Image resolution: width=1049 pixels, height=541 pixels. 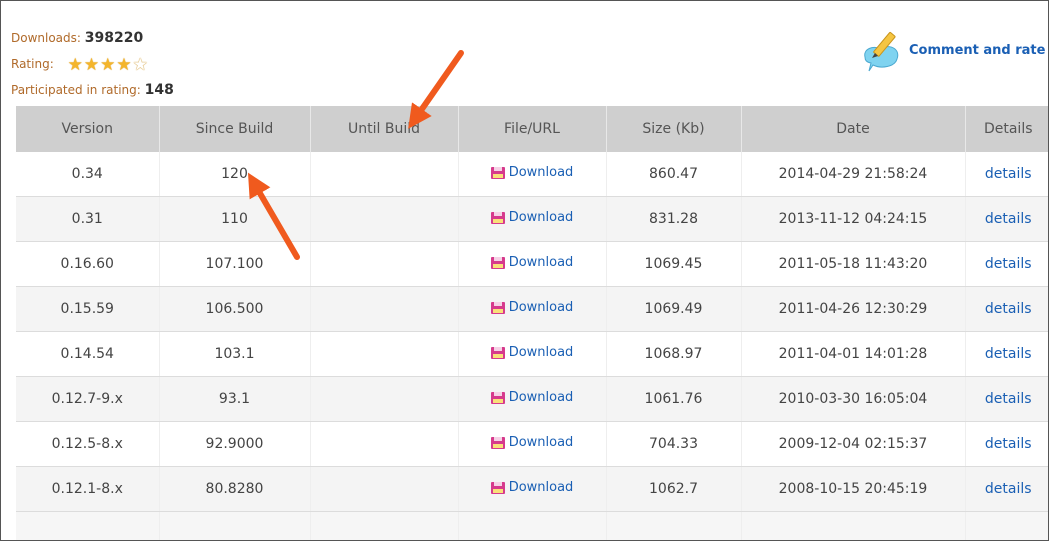 What do you see at coordinates (852, 444) in the screenshot?
I see `cell-date: 2009-12-04 02:15:37` at bounding box center [852, 444].